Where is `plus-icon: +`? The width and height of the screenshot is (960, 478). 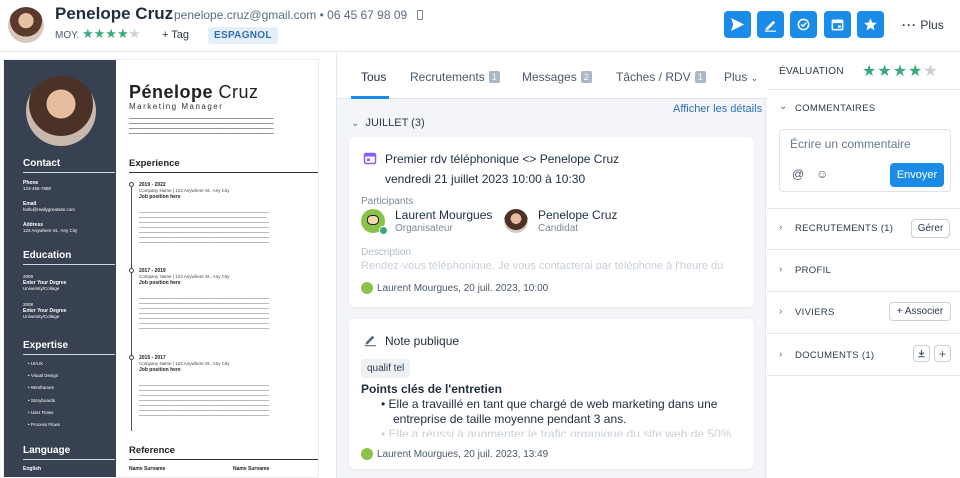 plus-icon: + is located at coordinates (942, 353).